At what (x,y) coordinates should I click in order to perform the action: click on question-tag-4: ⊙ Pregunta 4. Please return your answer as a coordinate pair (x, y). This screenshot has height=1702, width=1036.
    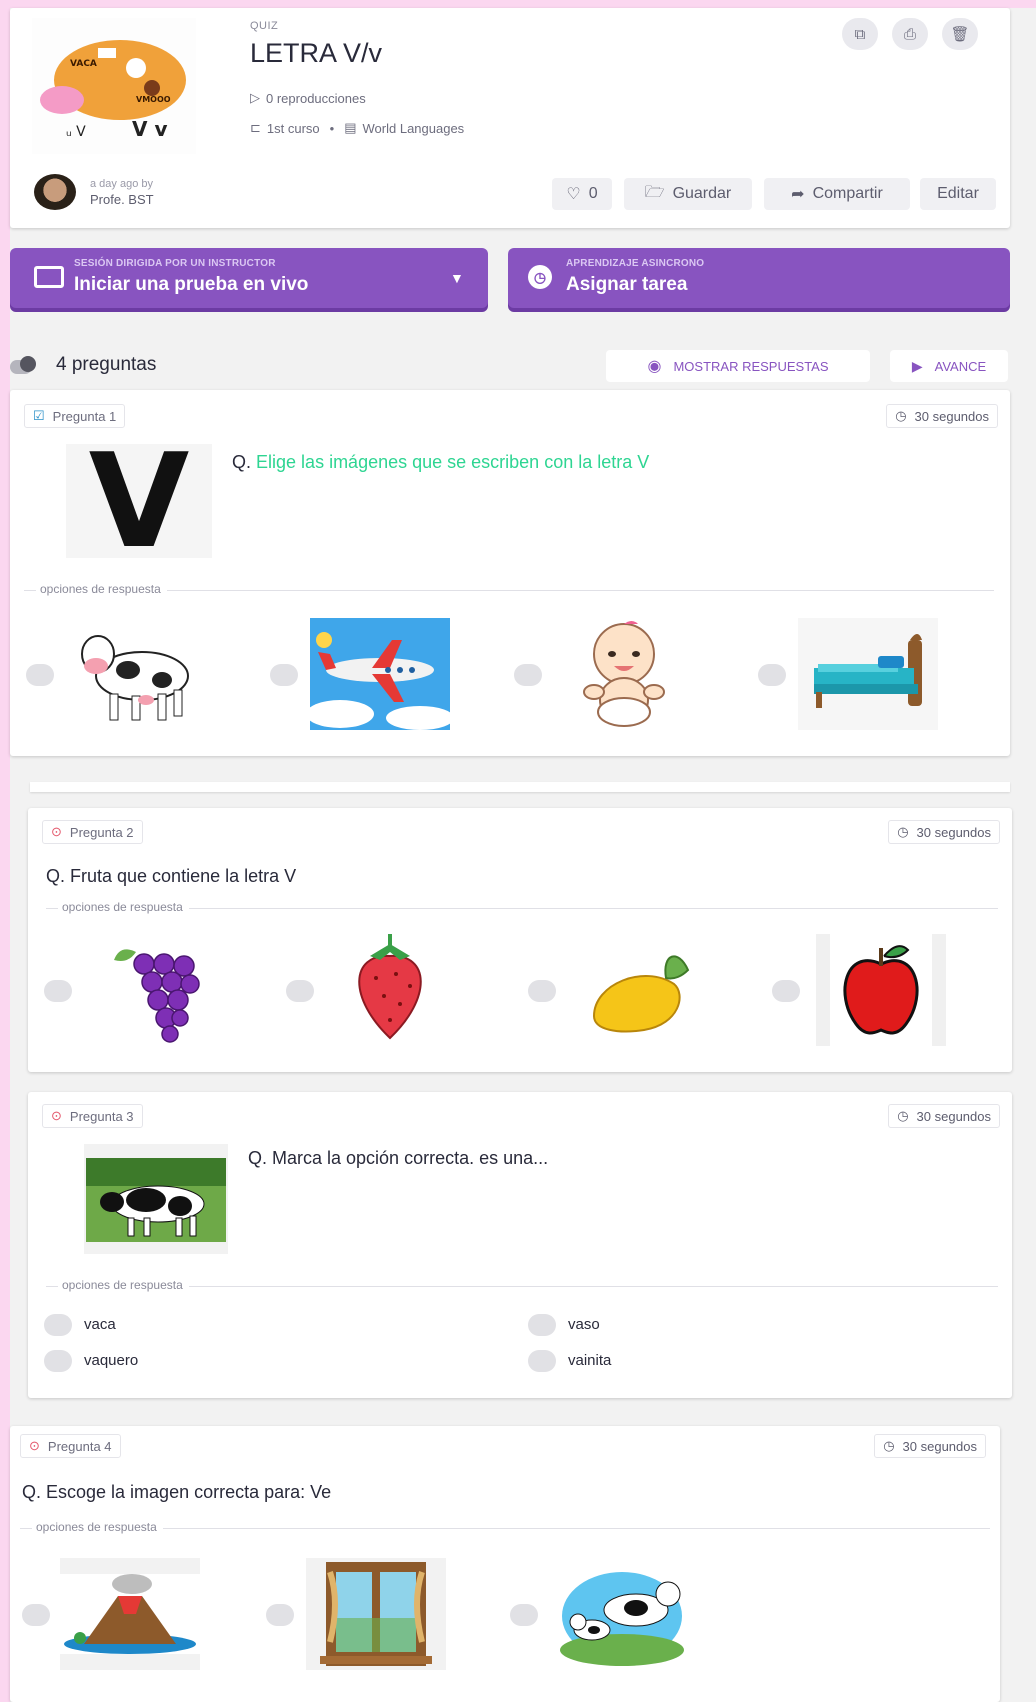
    Looking at the image, I should click on (70, 1446).